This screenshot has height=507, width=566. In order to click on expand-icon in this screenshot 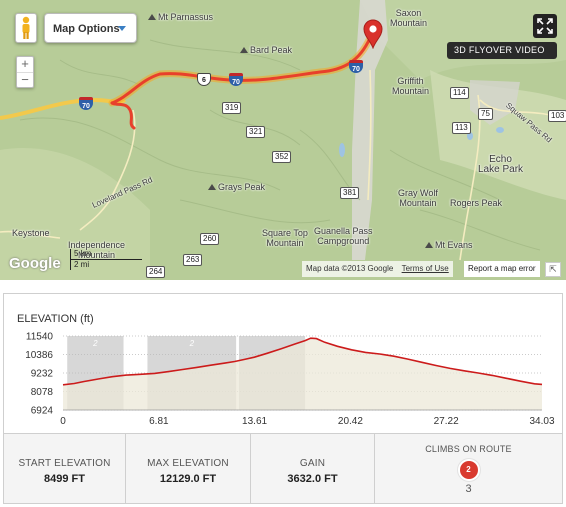, I will do `click(545, 26)`.